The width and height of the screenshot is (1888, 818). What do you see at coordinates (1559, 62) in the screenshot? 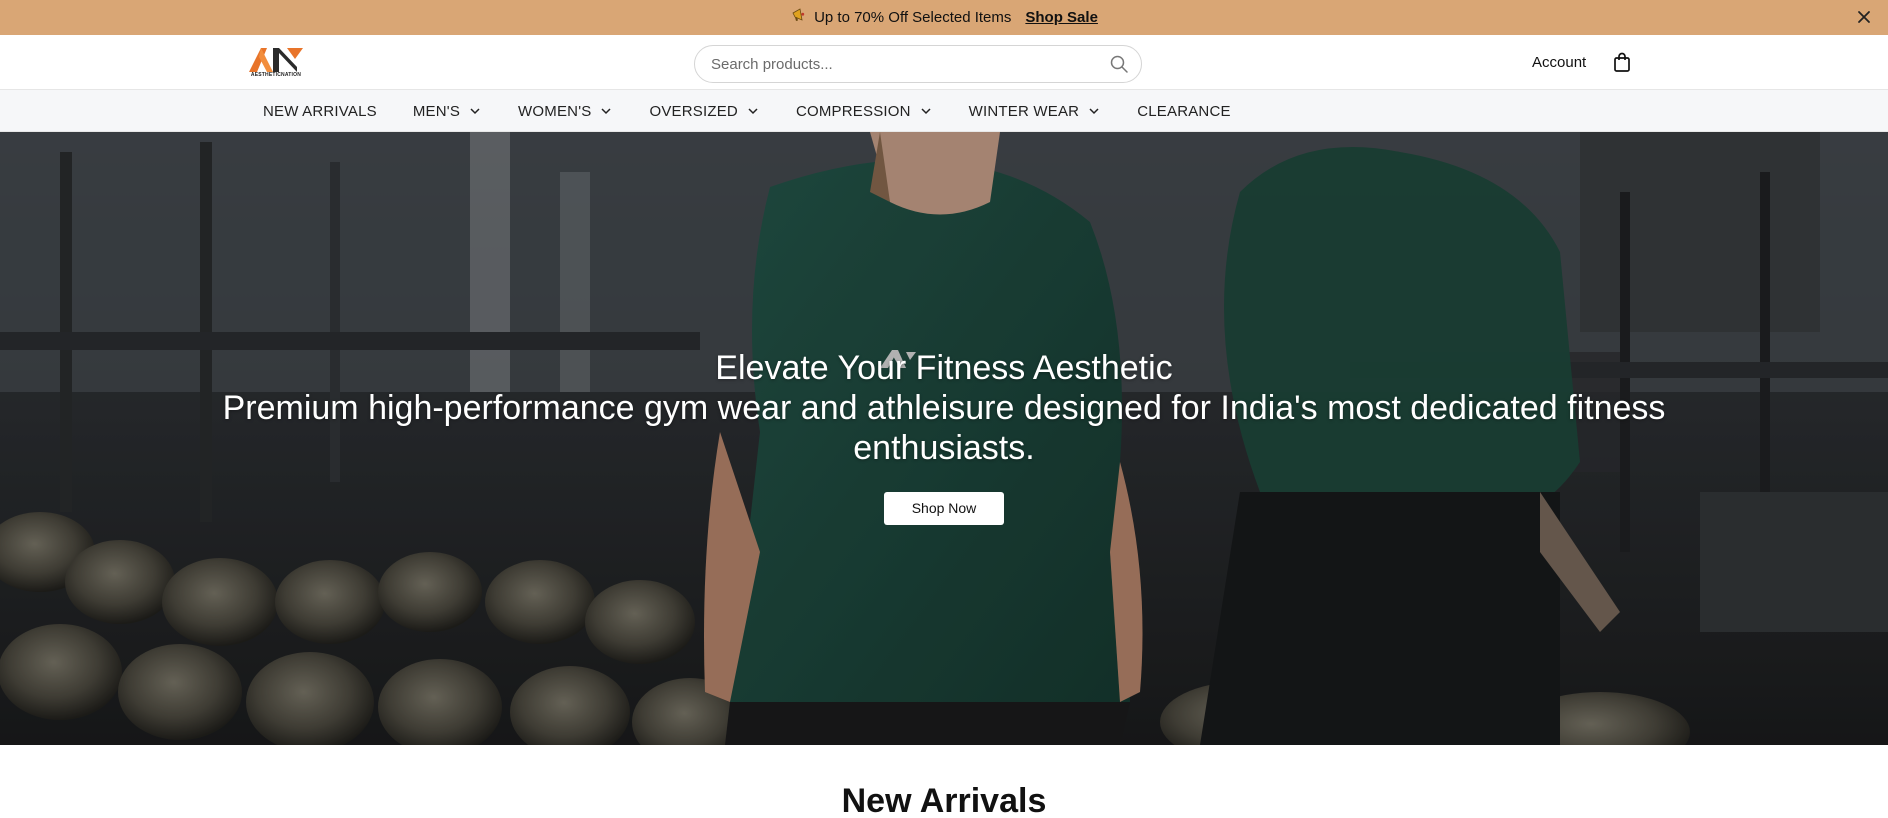
I see `account-link: Account` at bounding box center [1559, 62].